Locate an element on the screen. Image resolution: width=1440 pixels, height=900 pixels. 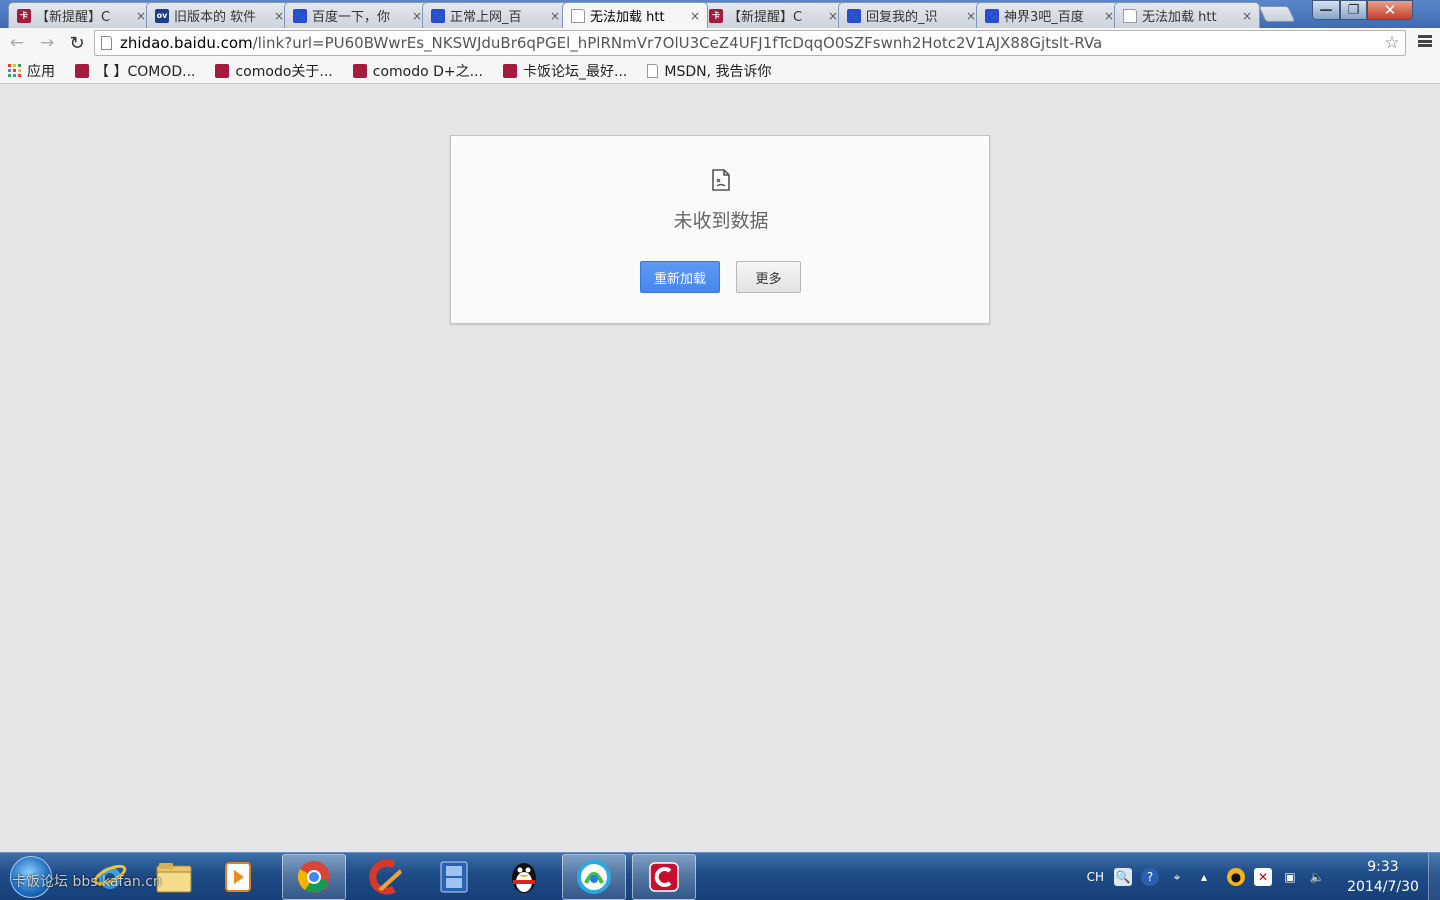
back-button: ← is located at coordinates (17, 43).